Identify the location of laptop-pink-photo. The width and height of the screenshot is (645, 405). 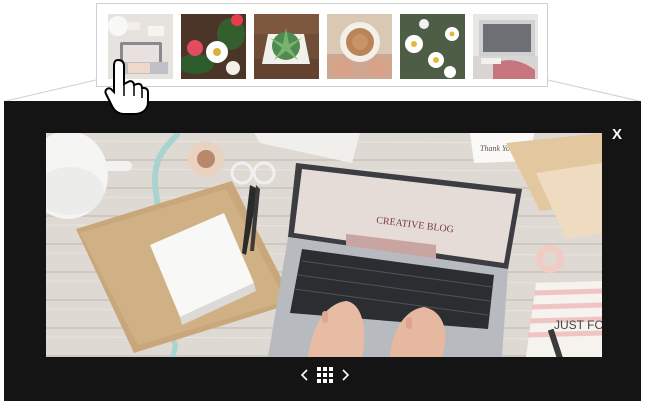
(505, 46).